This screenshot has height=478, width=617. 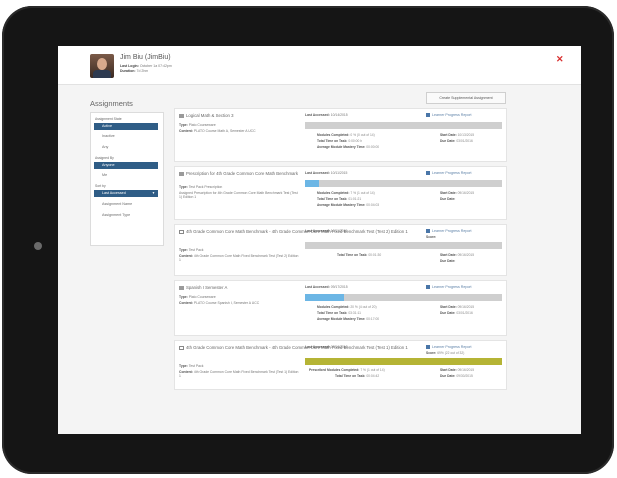 What do you see at coordinates (126, 136) in the screenshot?
I see `filter-state-inactive: Inactive` at bounding box center [126, 136].